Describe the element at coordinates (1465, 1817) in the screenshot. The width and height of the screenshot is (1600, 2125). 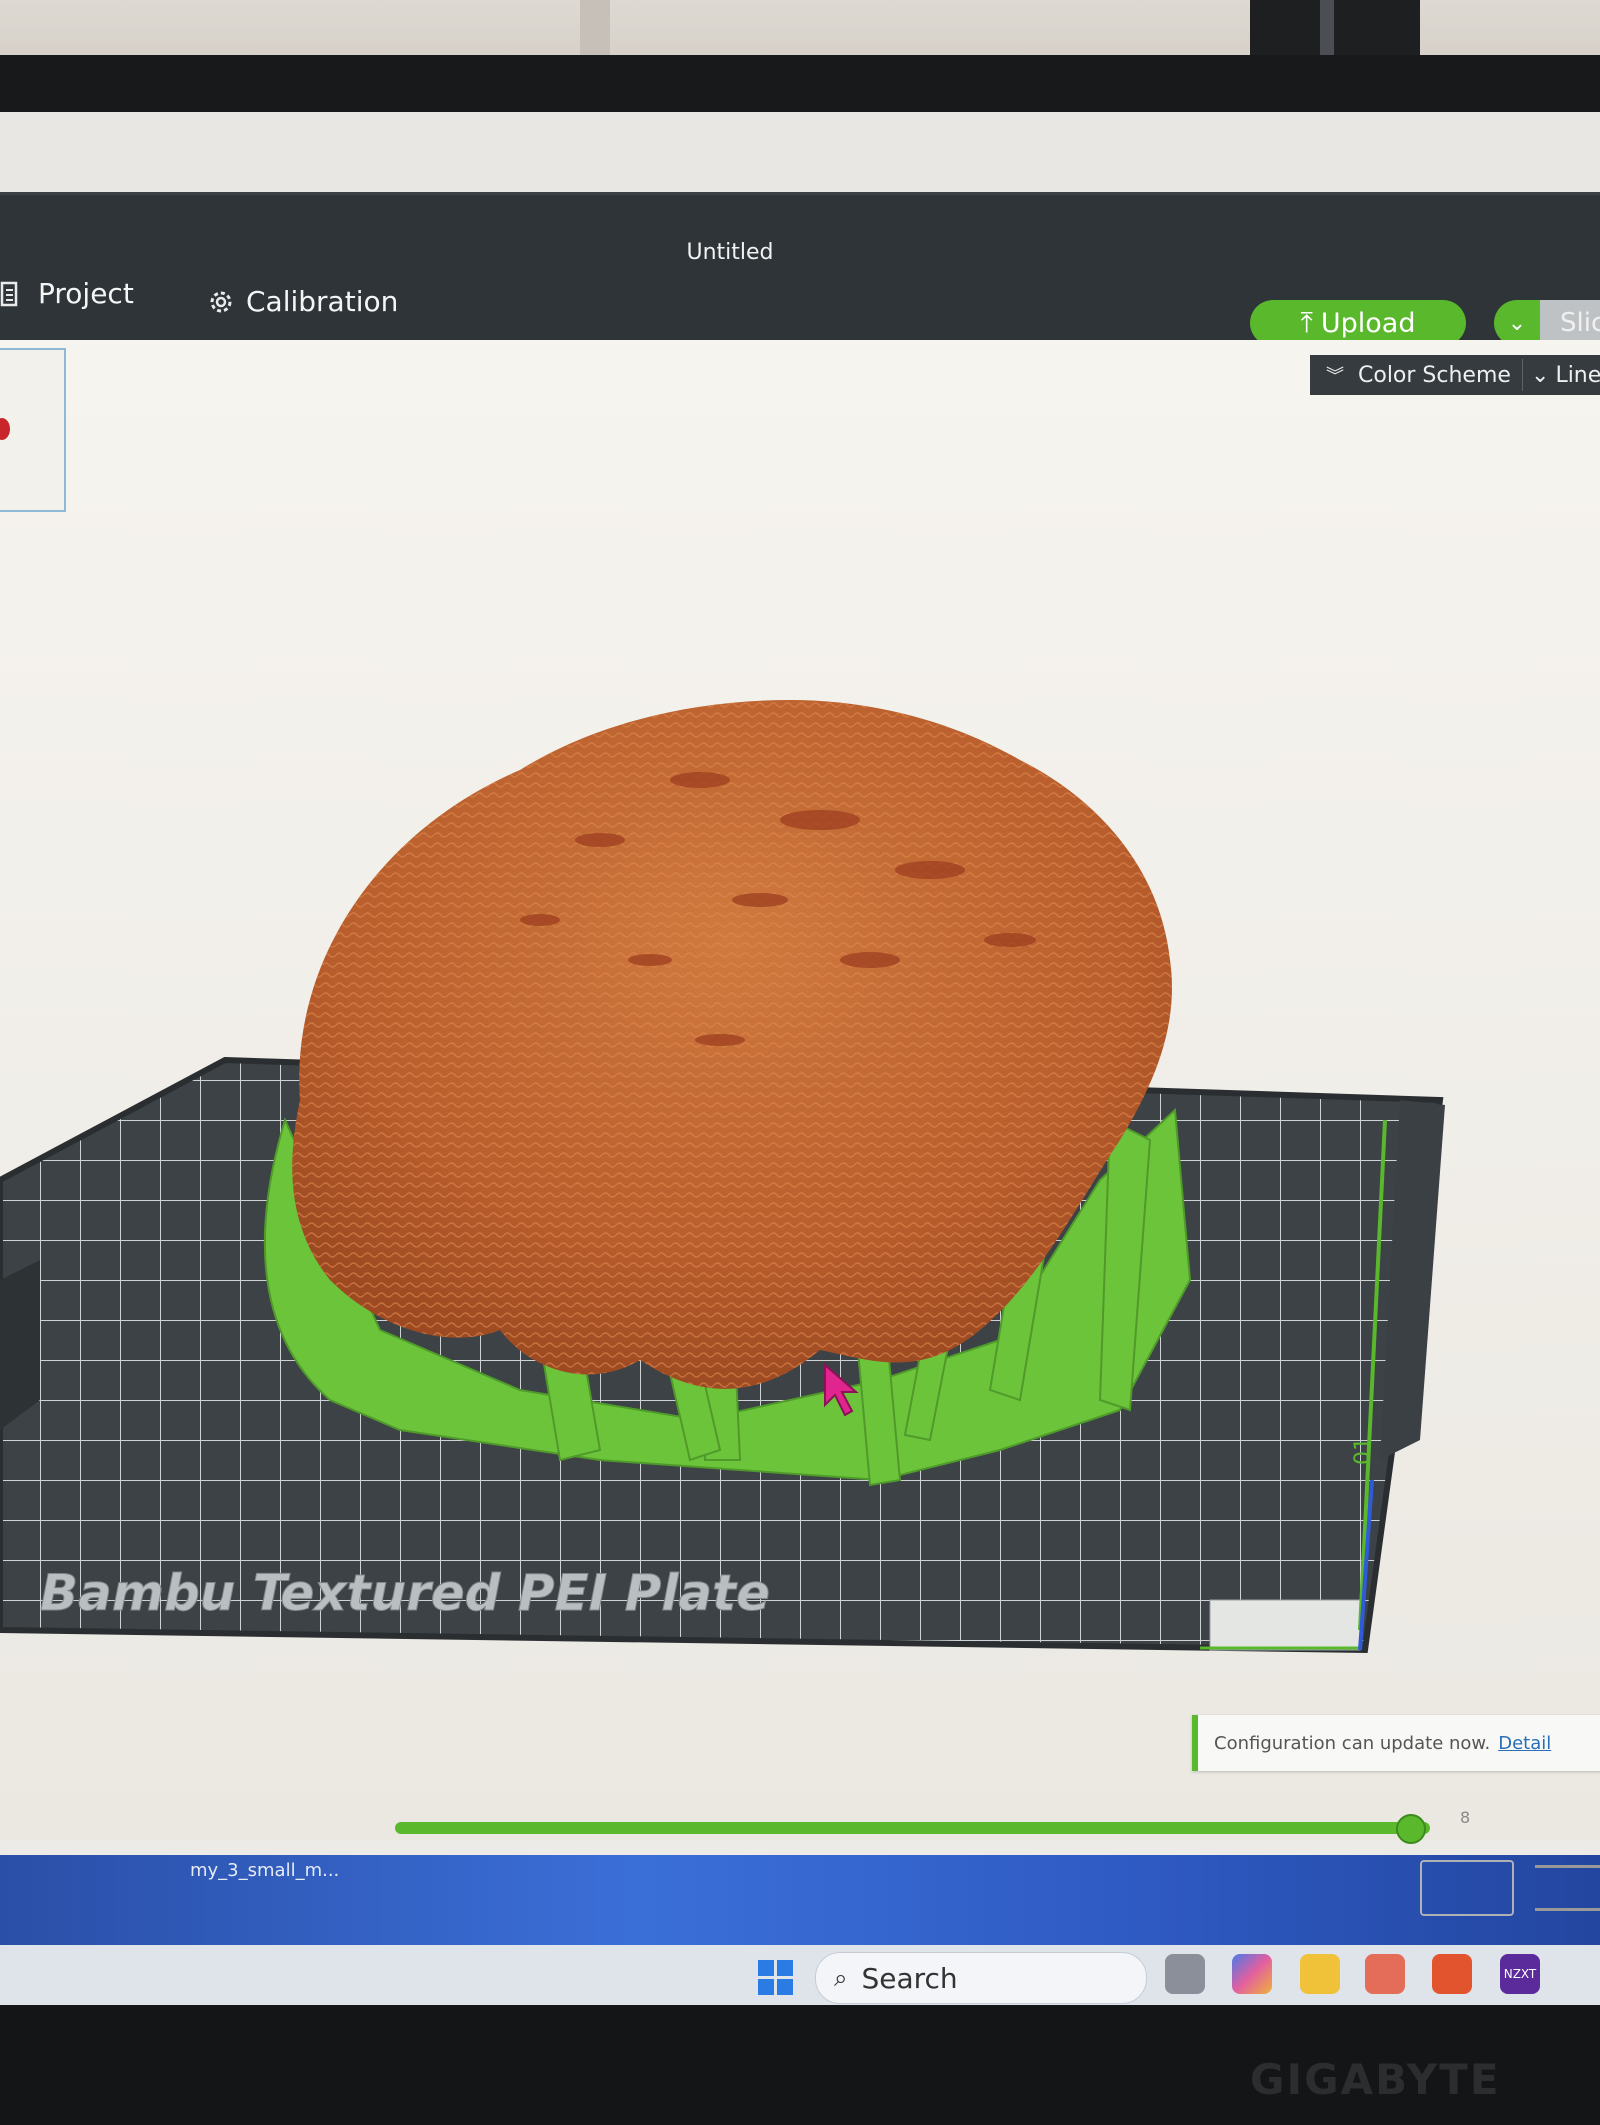
I see `layer-slider-value: 8` at that location.